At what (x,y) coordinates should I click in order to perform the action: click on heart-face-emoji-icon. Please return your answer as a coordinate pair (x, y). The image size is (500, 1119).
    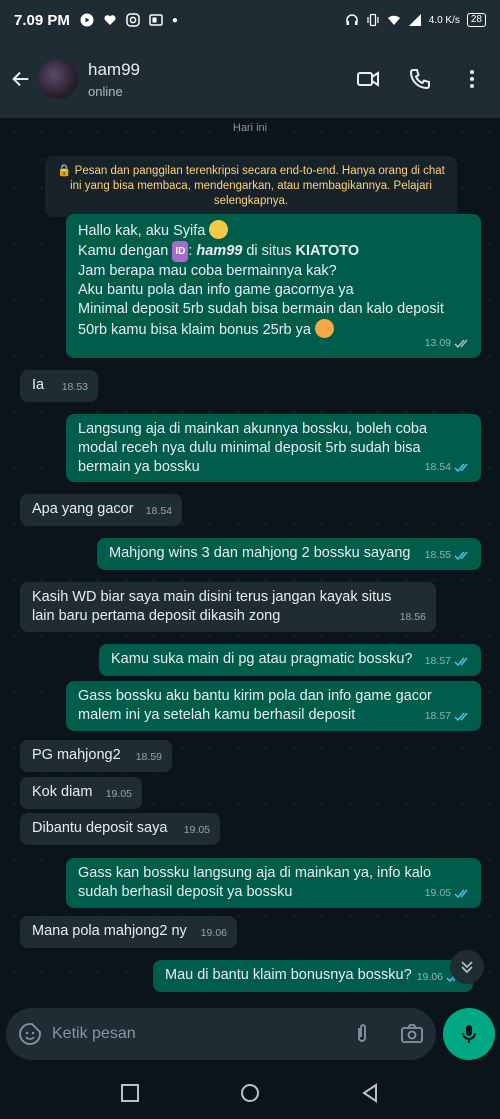
    Looking at the image, I should click on (324, 328).